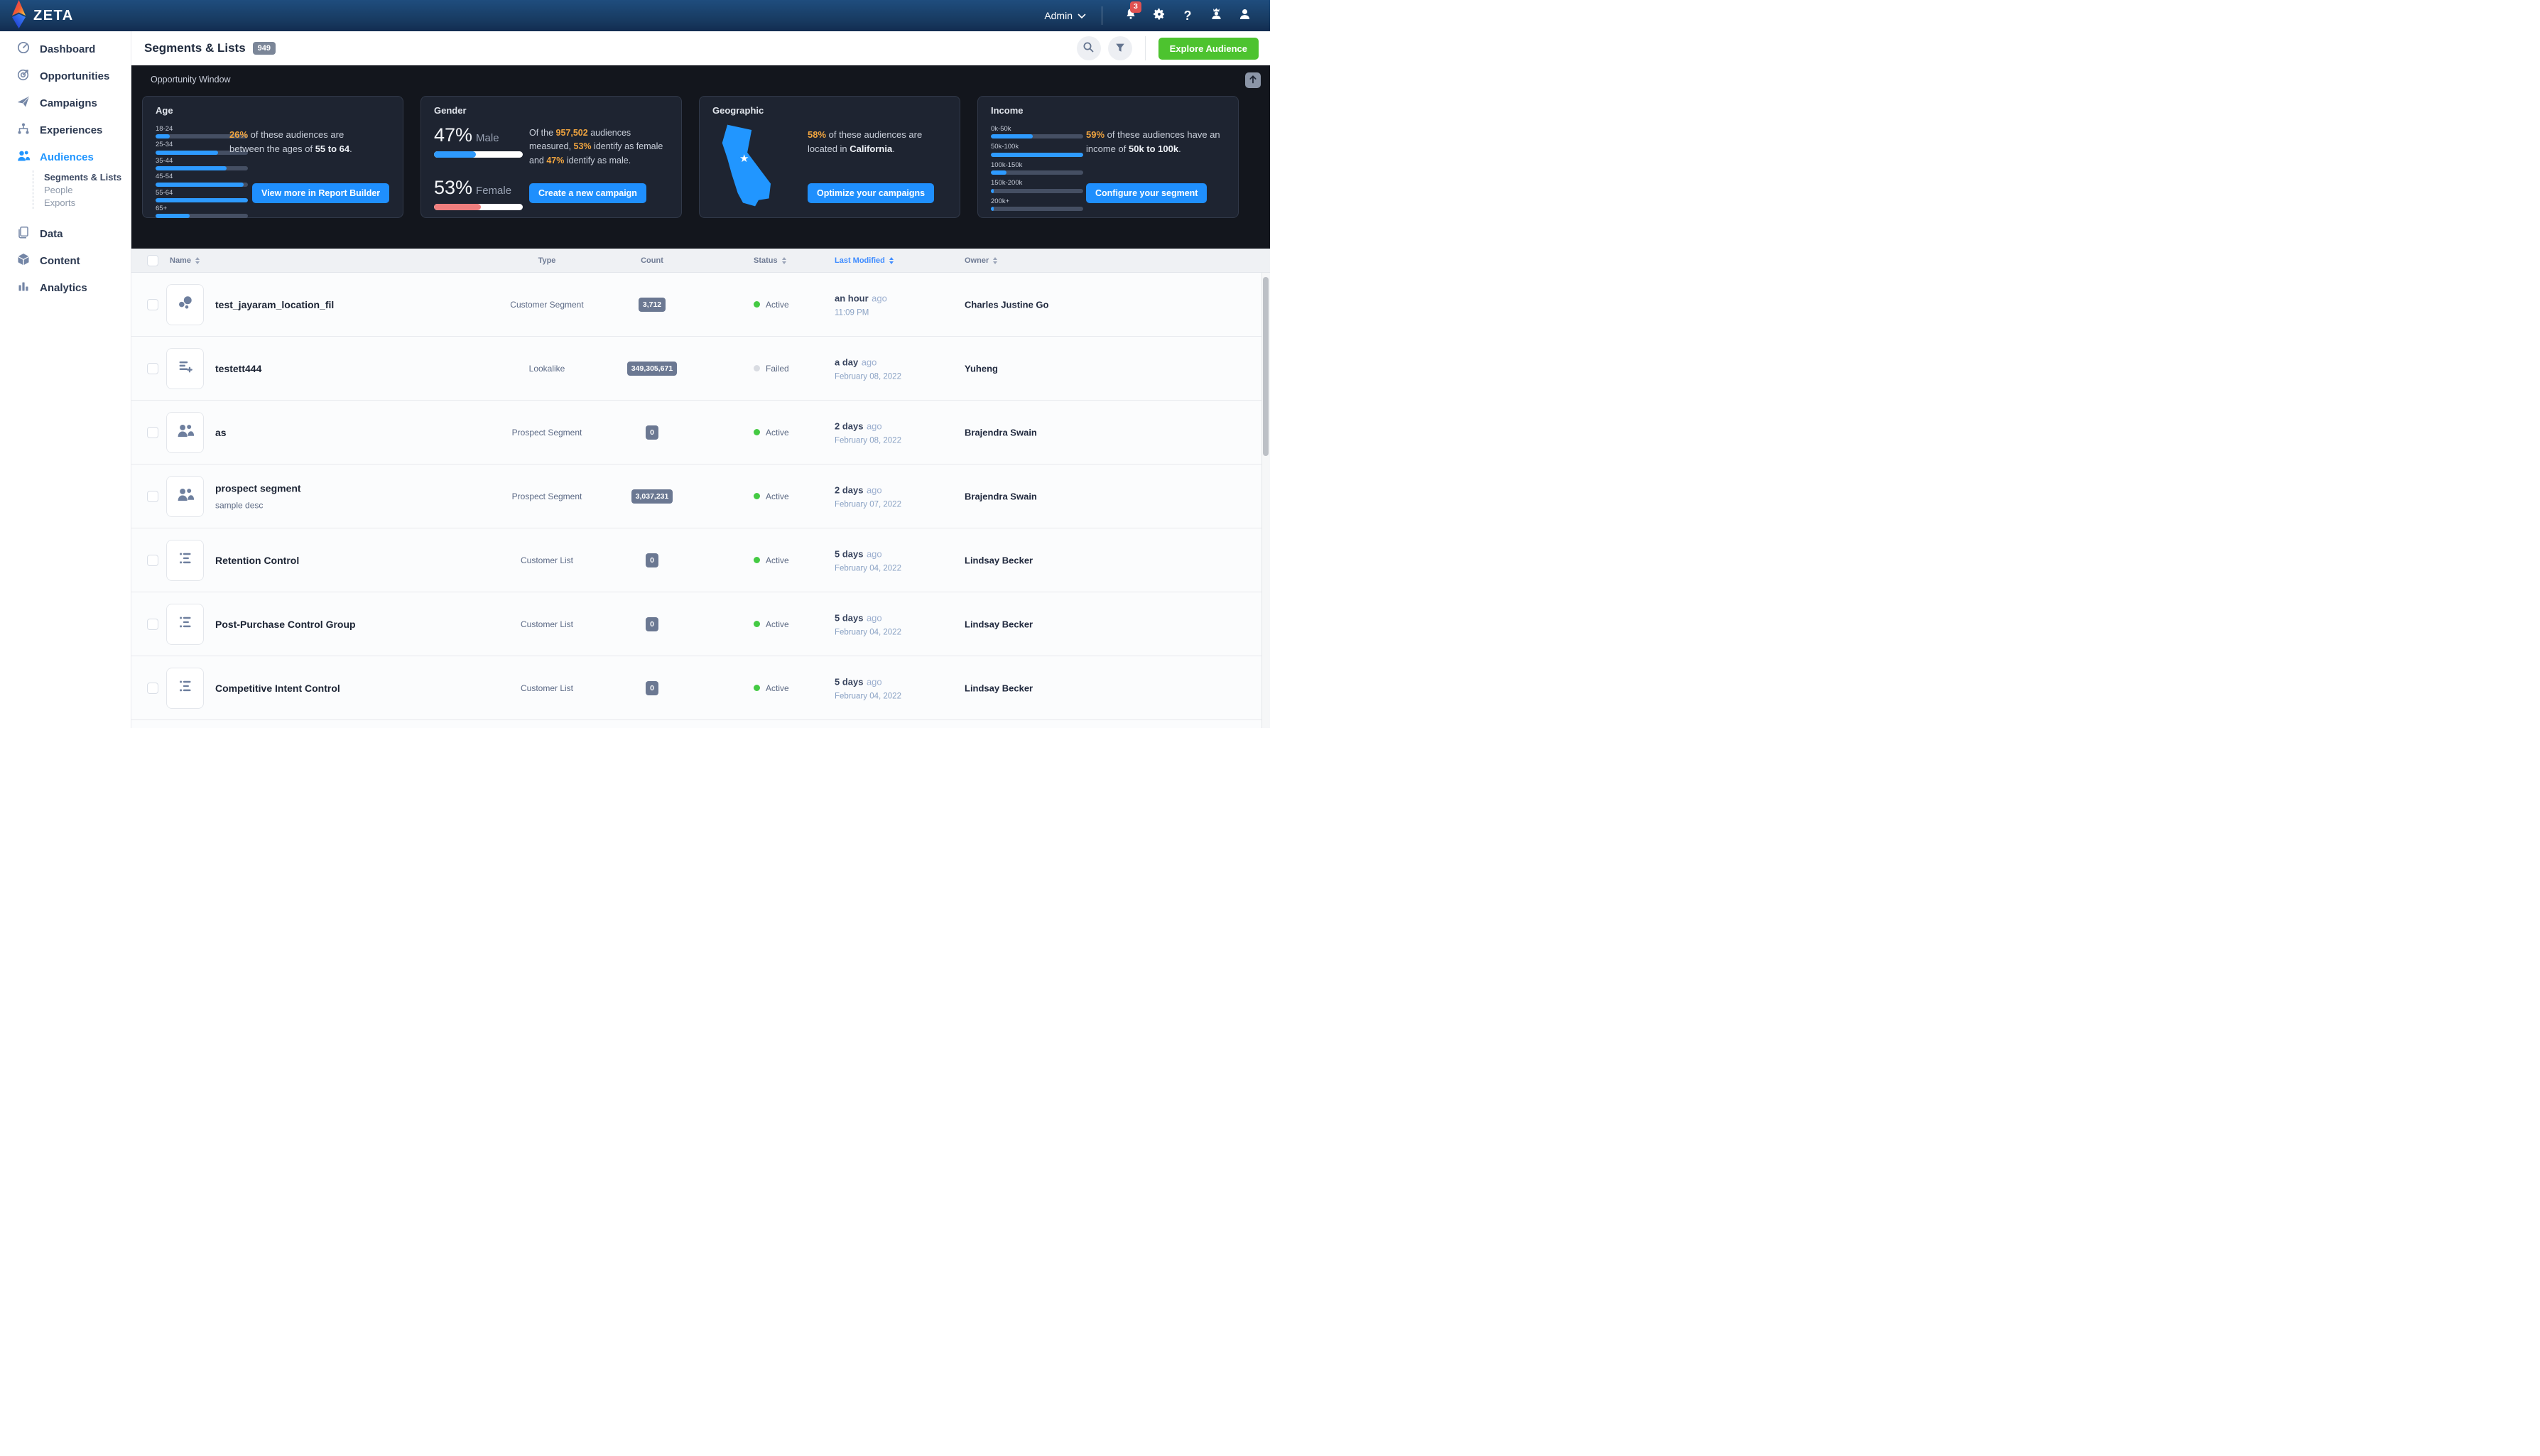 This screenshot has width=2540, height=1456. What do you see at coordinates (1216, 16) in the screenshot?
I see `admin-user-button` at bounding box center [1216, 16].